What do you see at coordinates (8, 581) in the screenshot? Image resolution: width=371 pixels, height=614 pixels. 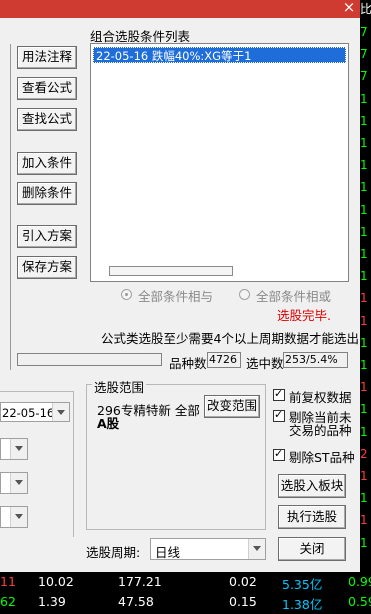 I see `table-cell: 11` at bounding box center [8, 581].